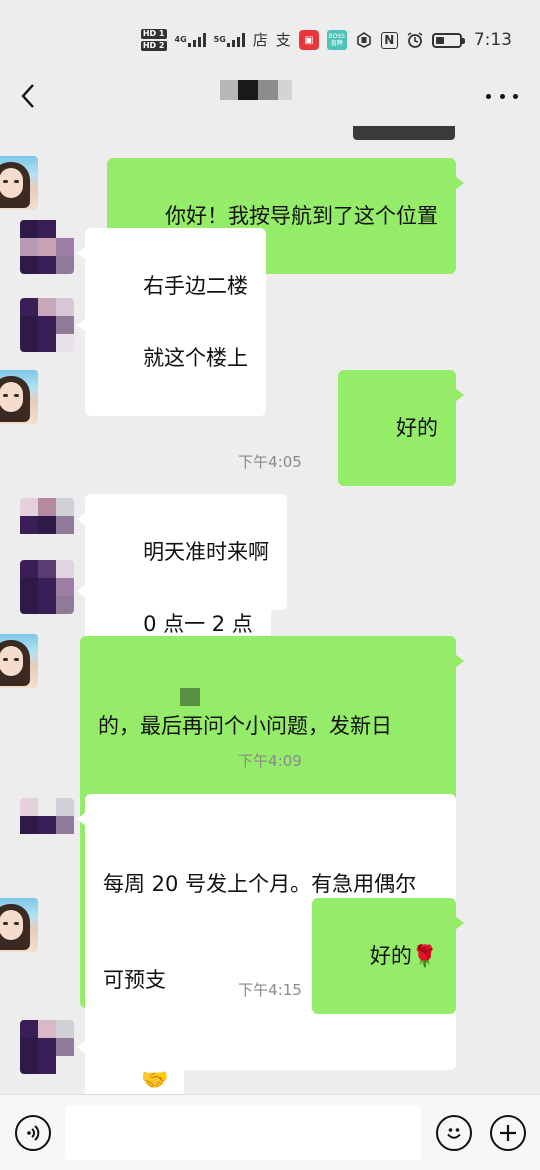 This screenshot has width=540, height=1170. I want to click on message-row-received: 右手边二楼, so click(270, 282).